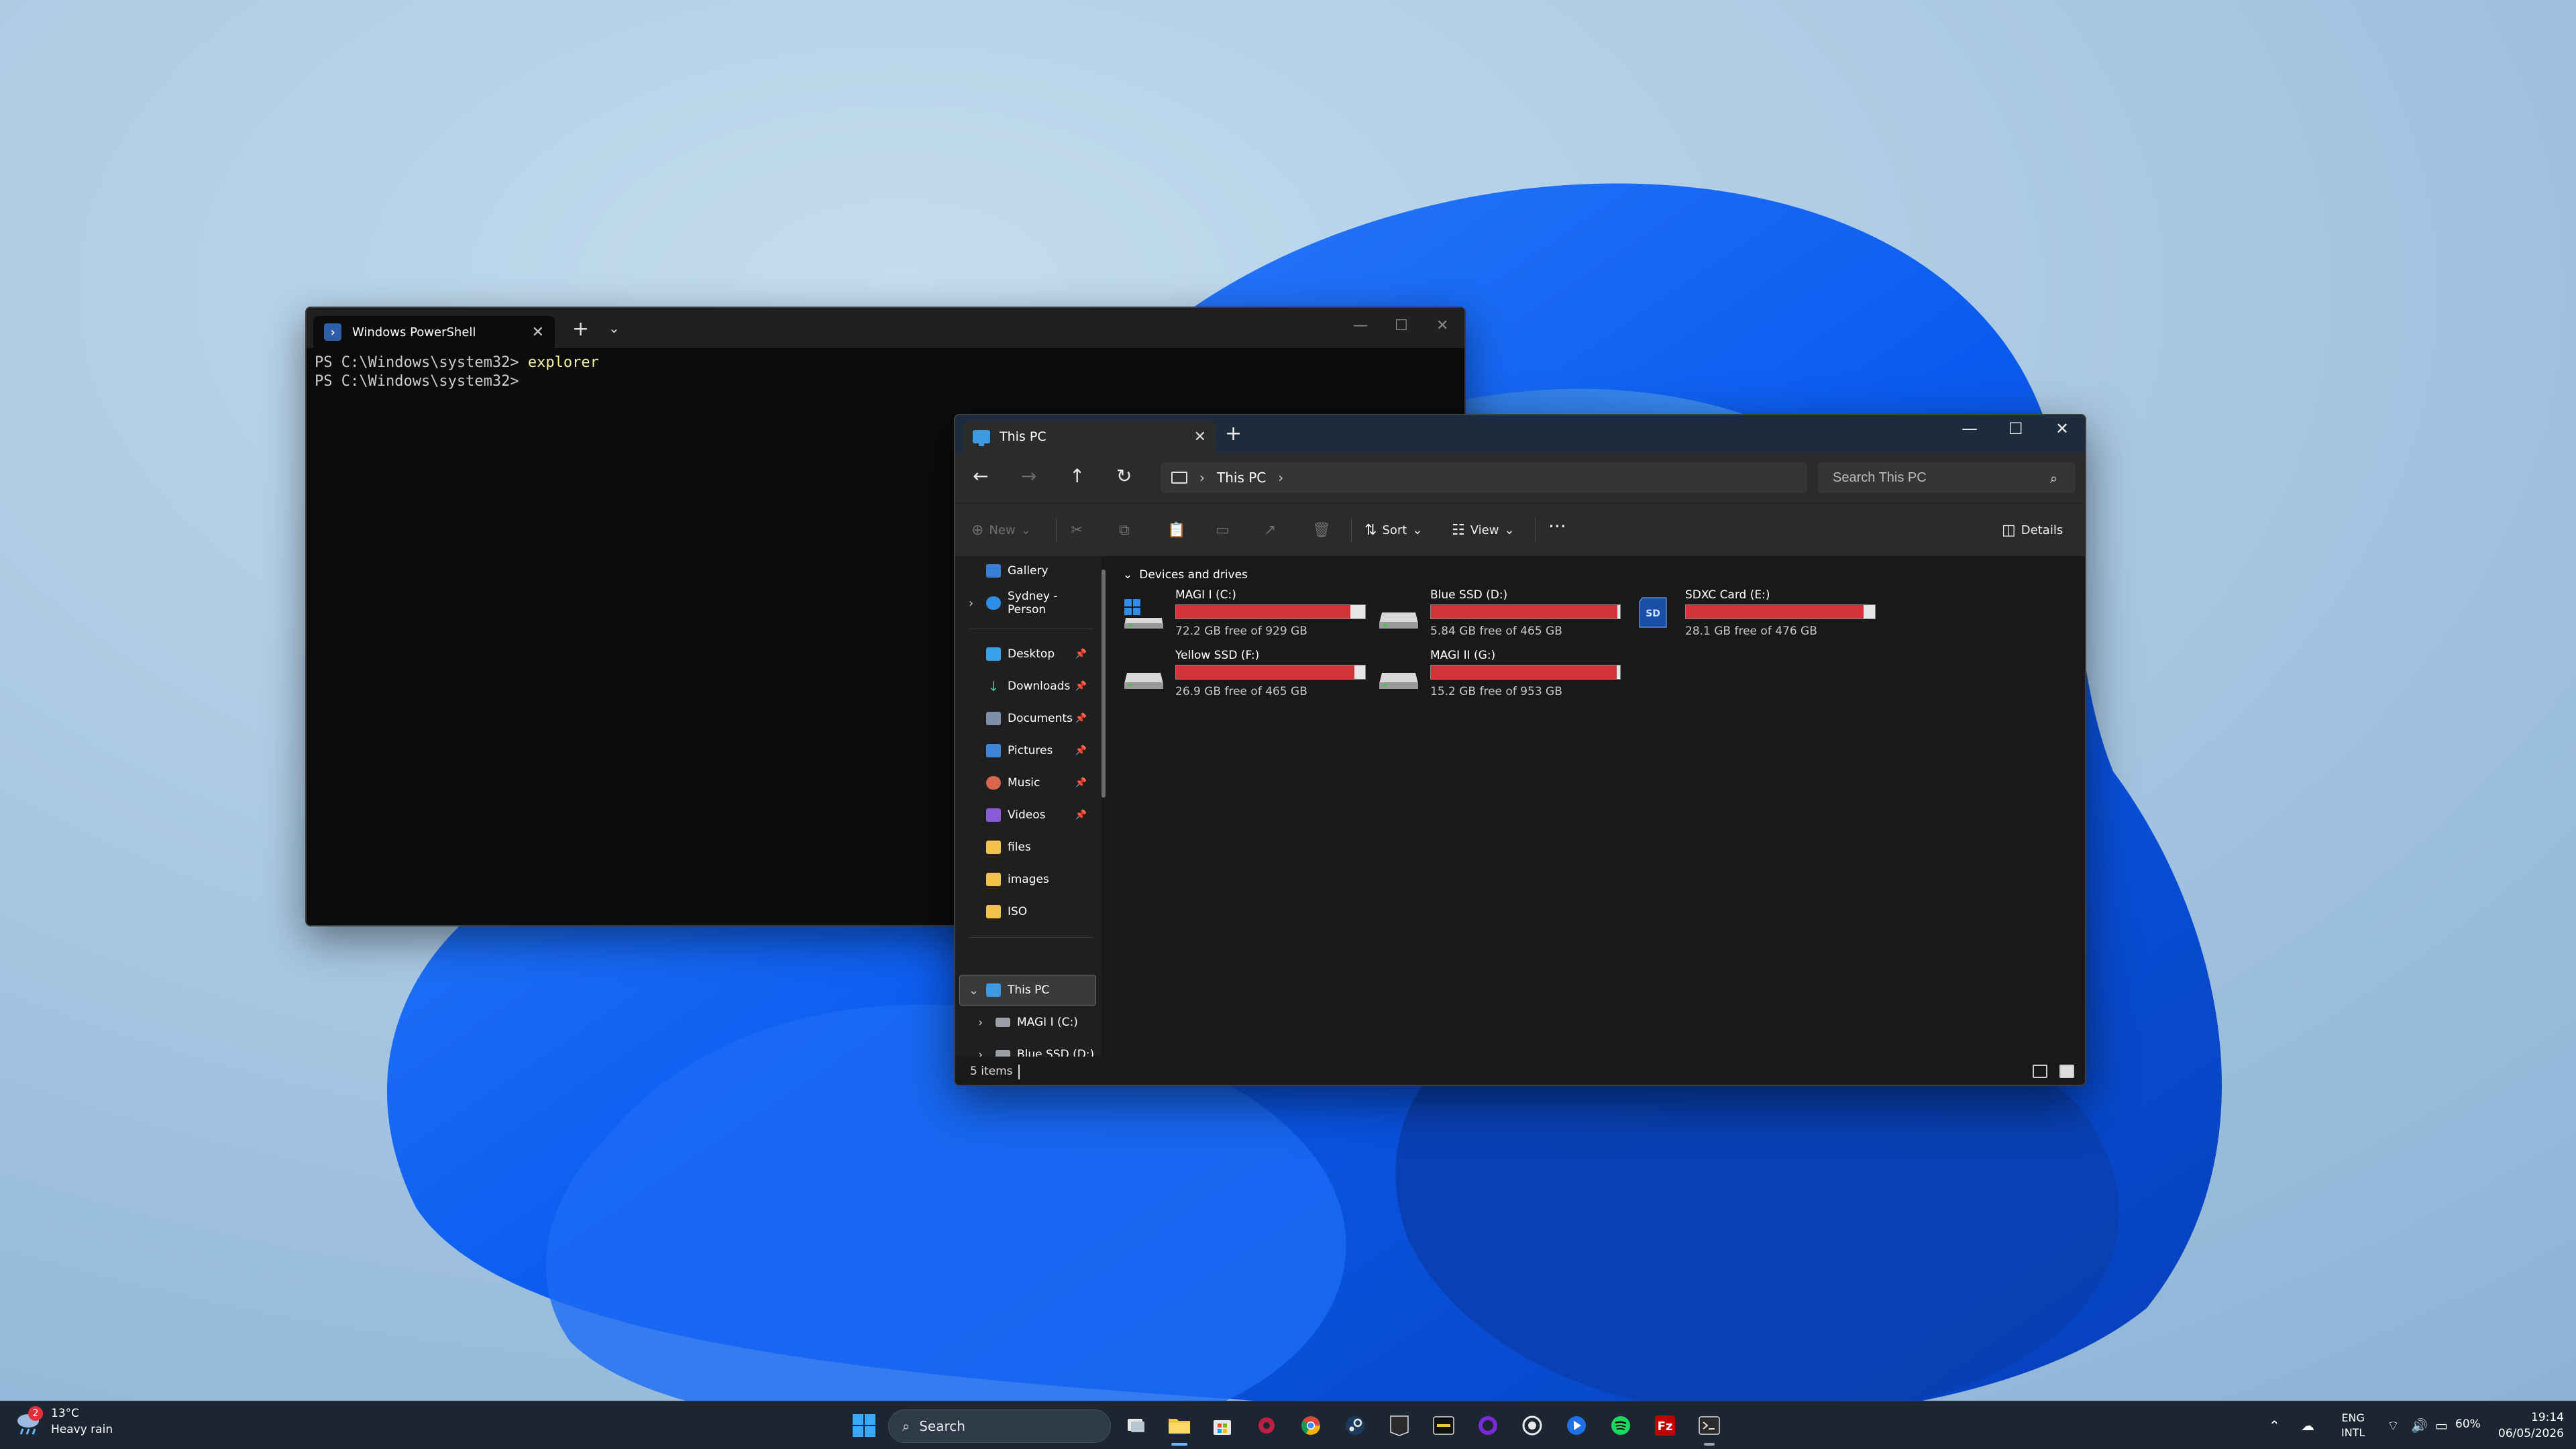  Describe the element at coordinates (1124, 530) in the screenshot. I see `copy-icon: ⧉` at that location.